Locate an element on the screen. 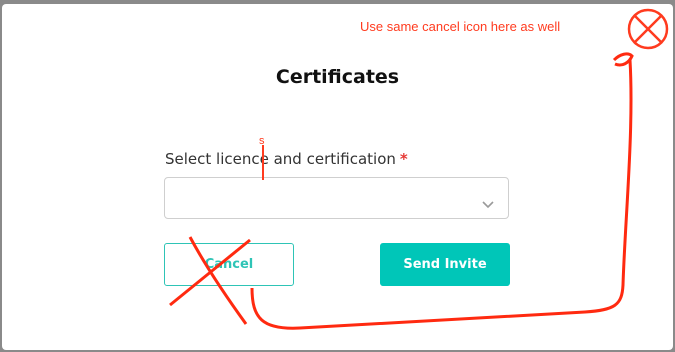 Image resolution: width=675 pixels, height=352 pixels. modal-title: Certificates is located at coordinates (337, 77).